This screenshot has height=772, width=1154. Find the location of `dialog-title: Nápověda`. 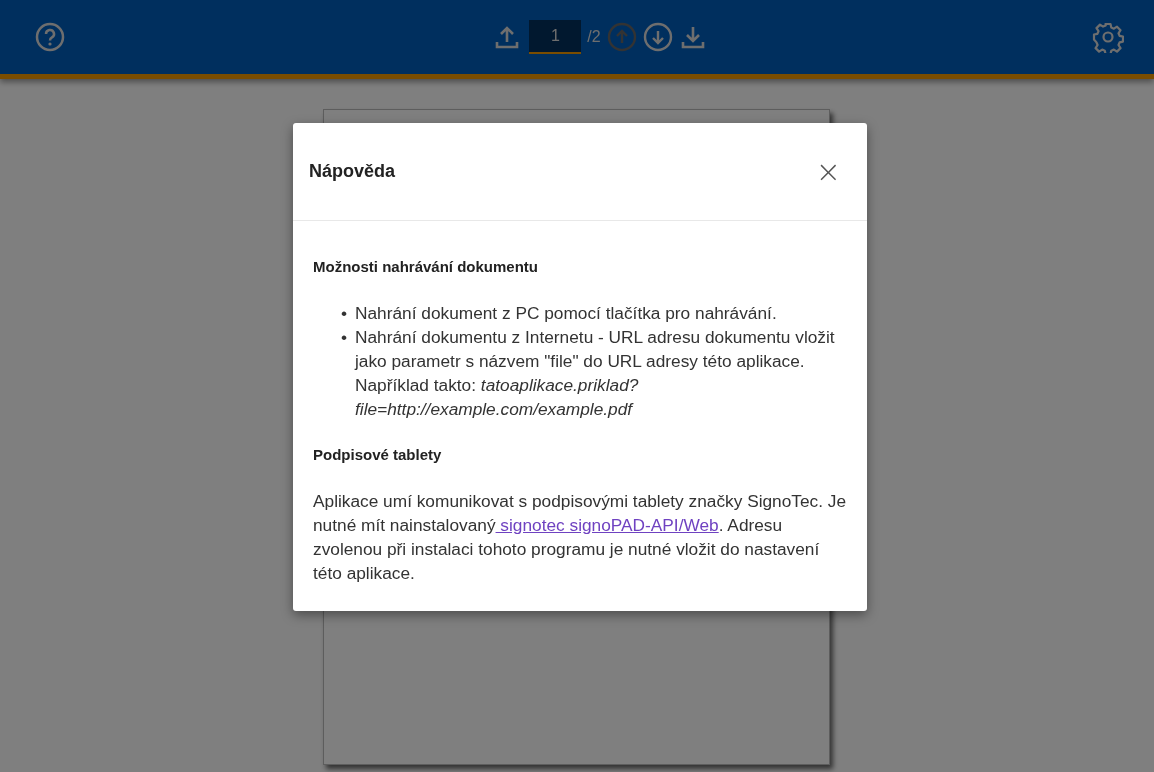

dialog-title: Nápověda is located at coordinates (352, 171).